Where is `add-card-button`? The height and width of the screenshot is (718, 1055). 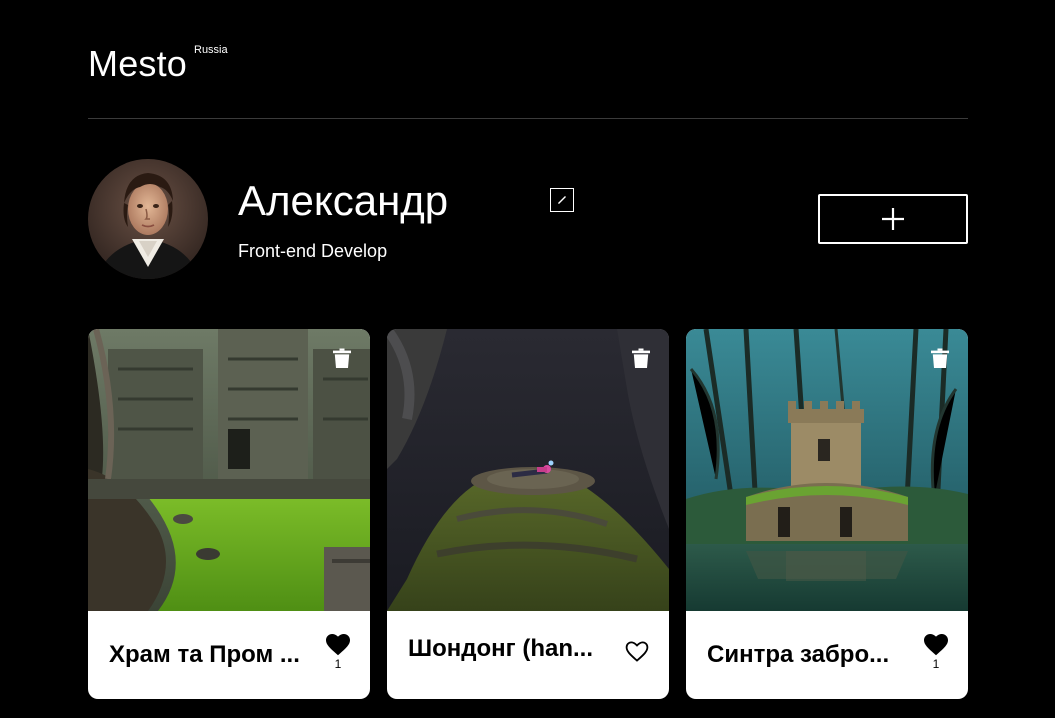 add-card-button is located at coordinates (893, 219).